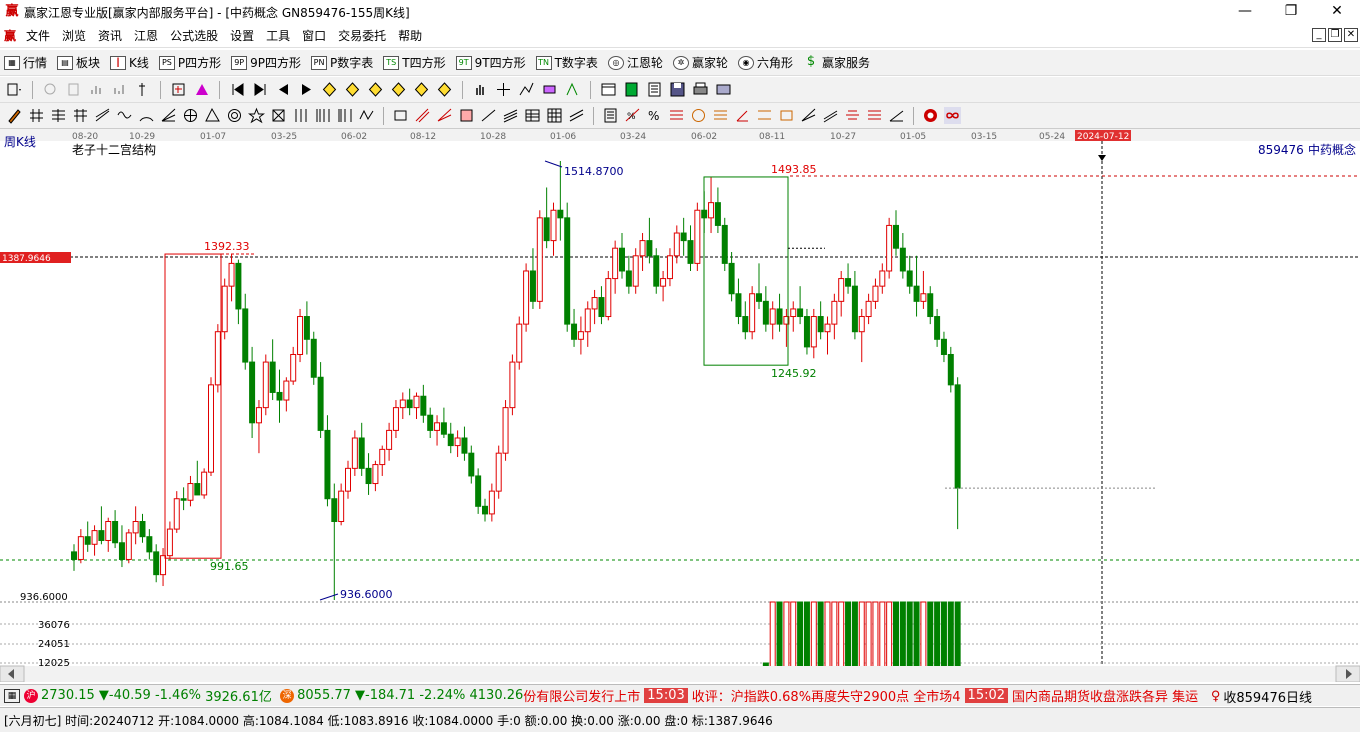 This screenshot has width=1360, height=732. What do you see at coordinates (283, 89) in the screenshot?
I see `prev-icon` at bounding box center [283, 89].